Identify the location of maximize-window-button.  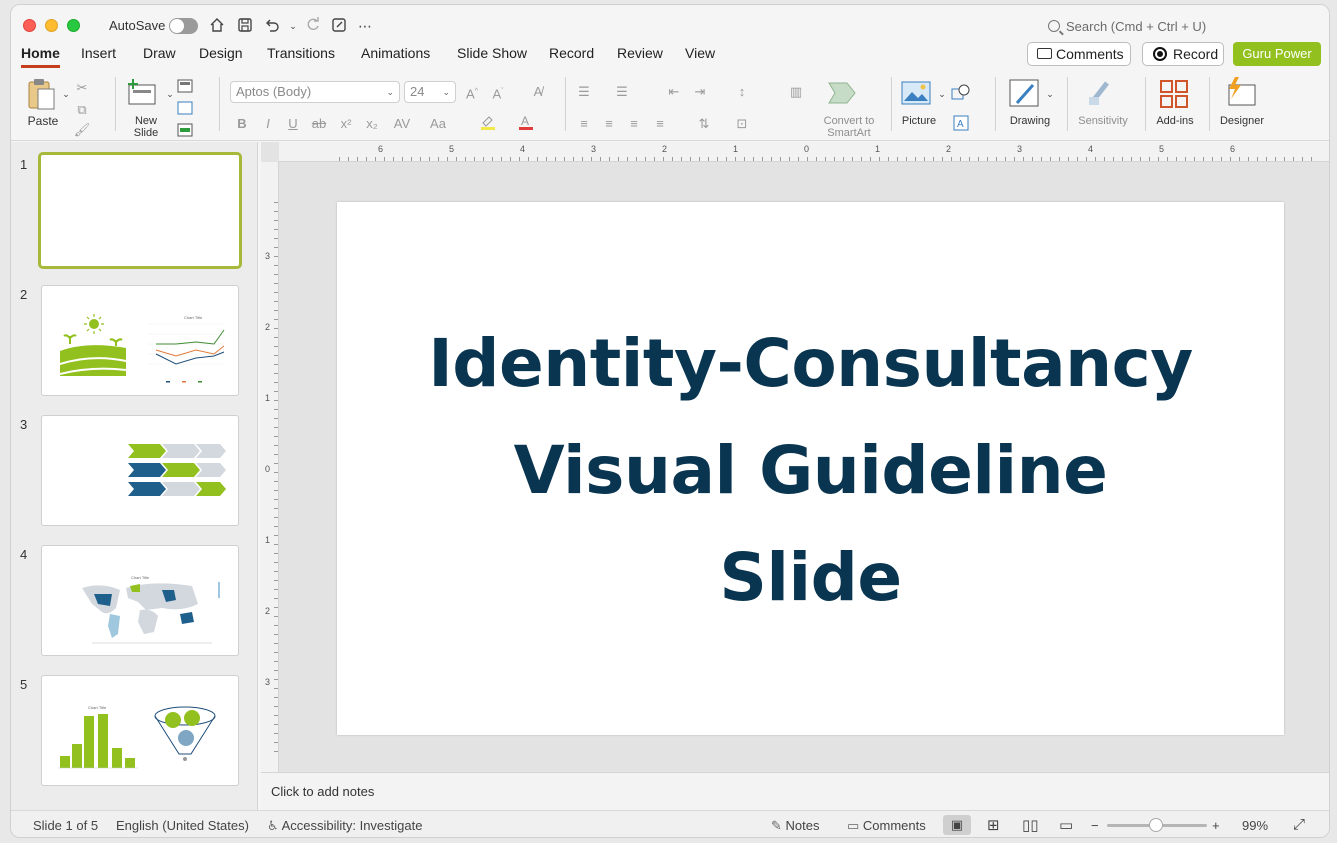
(73, 25).